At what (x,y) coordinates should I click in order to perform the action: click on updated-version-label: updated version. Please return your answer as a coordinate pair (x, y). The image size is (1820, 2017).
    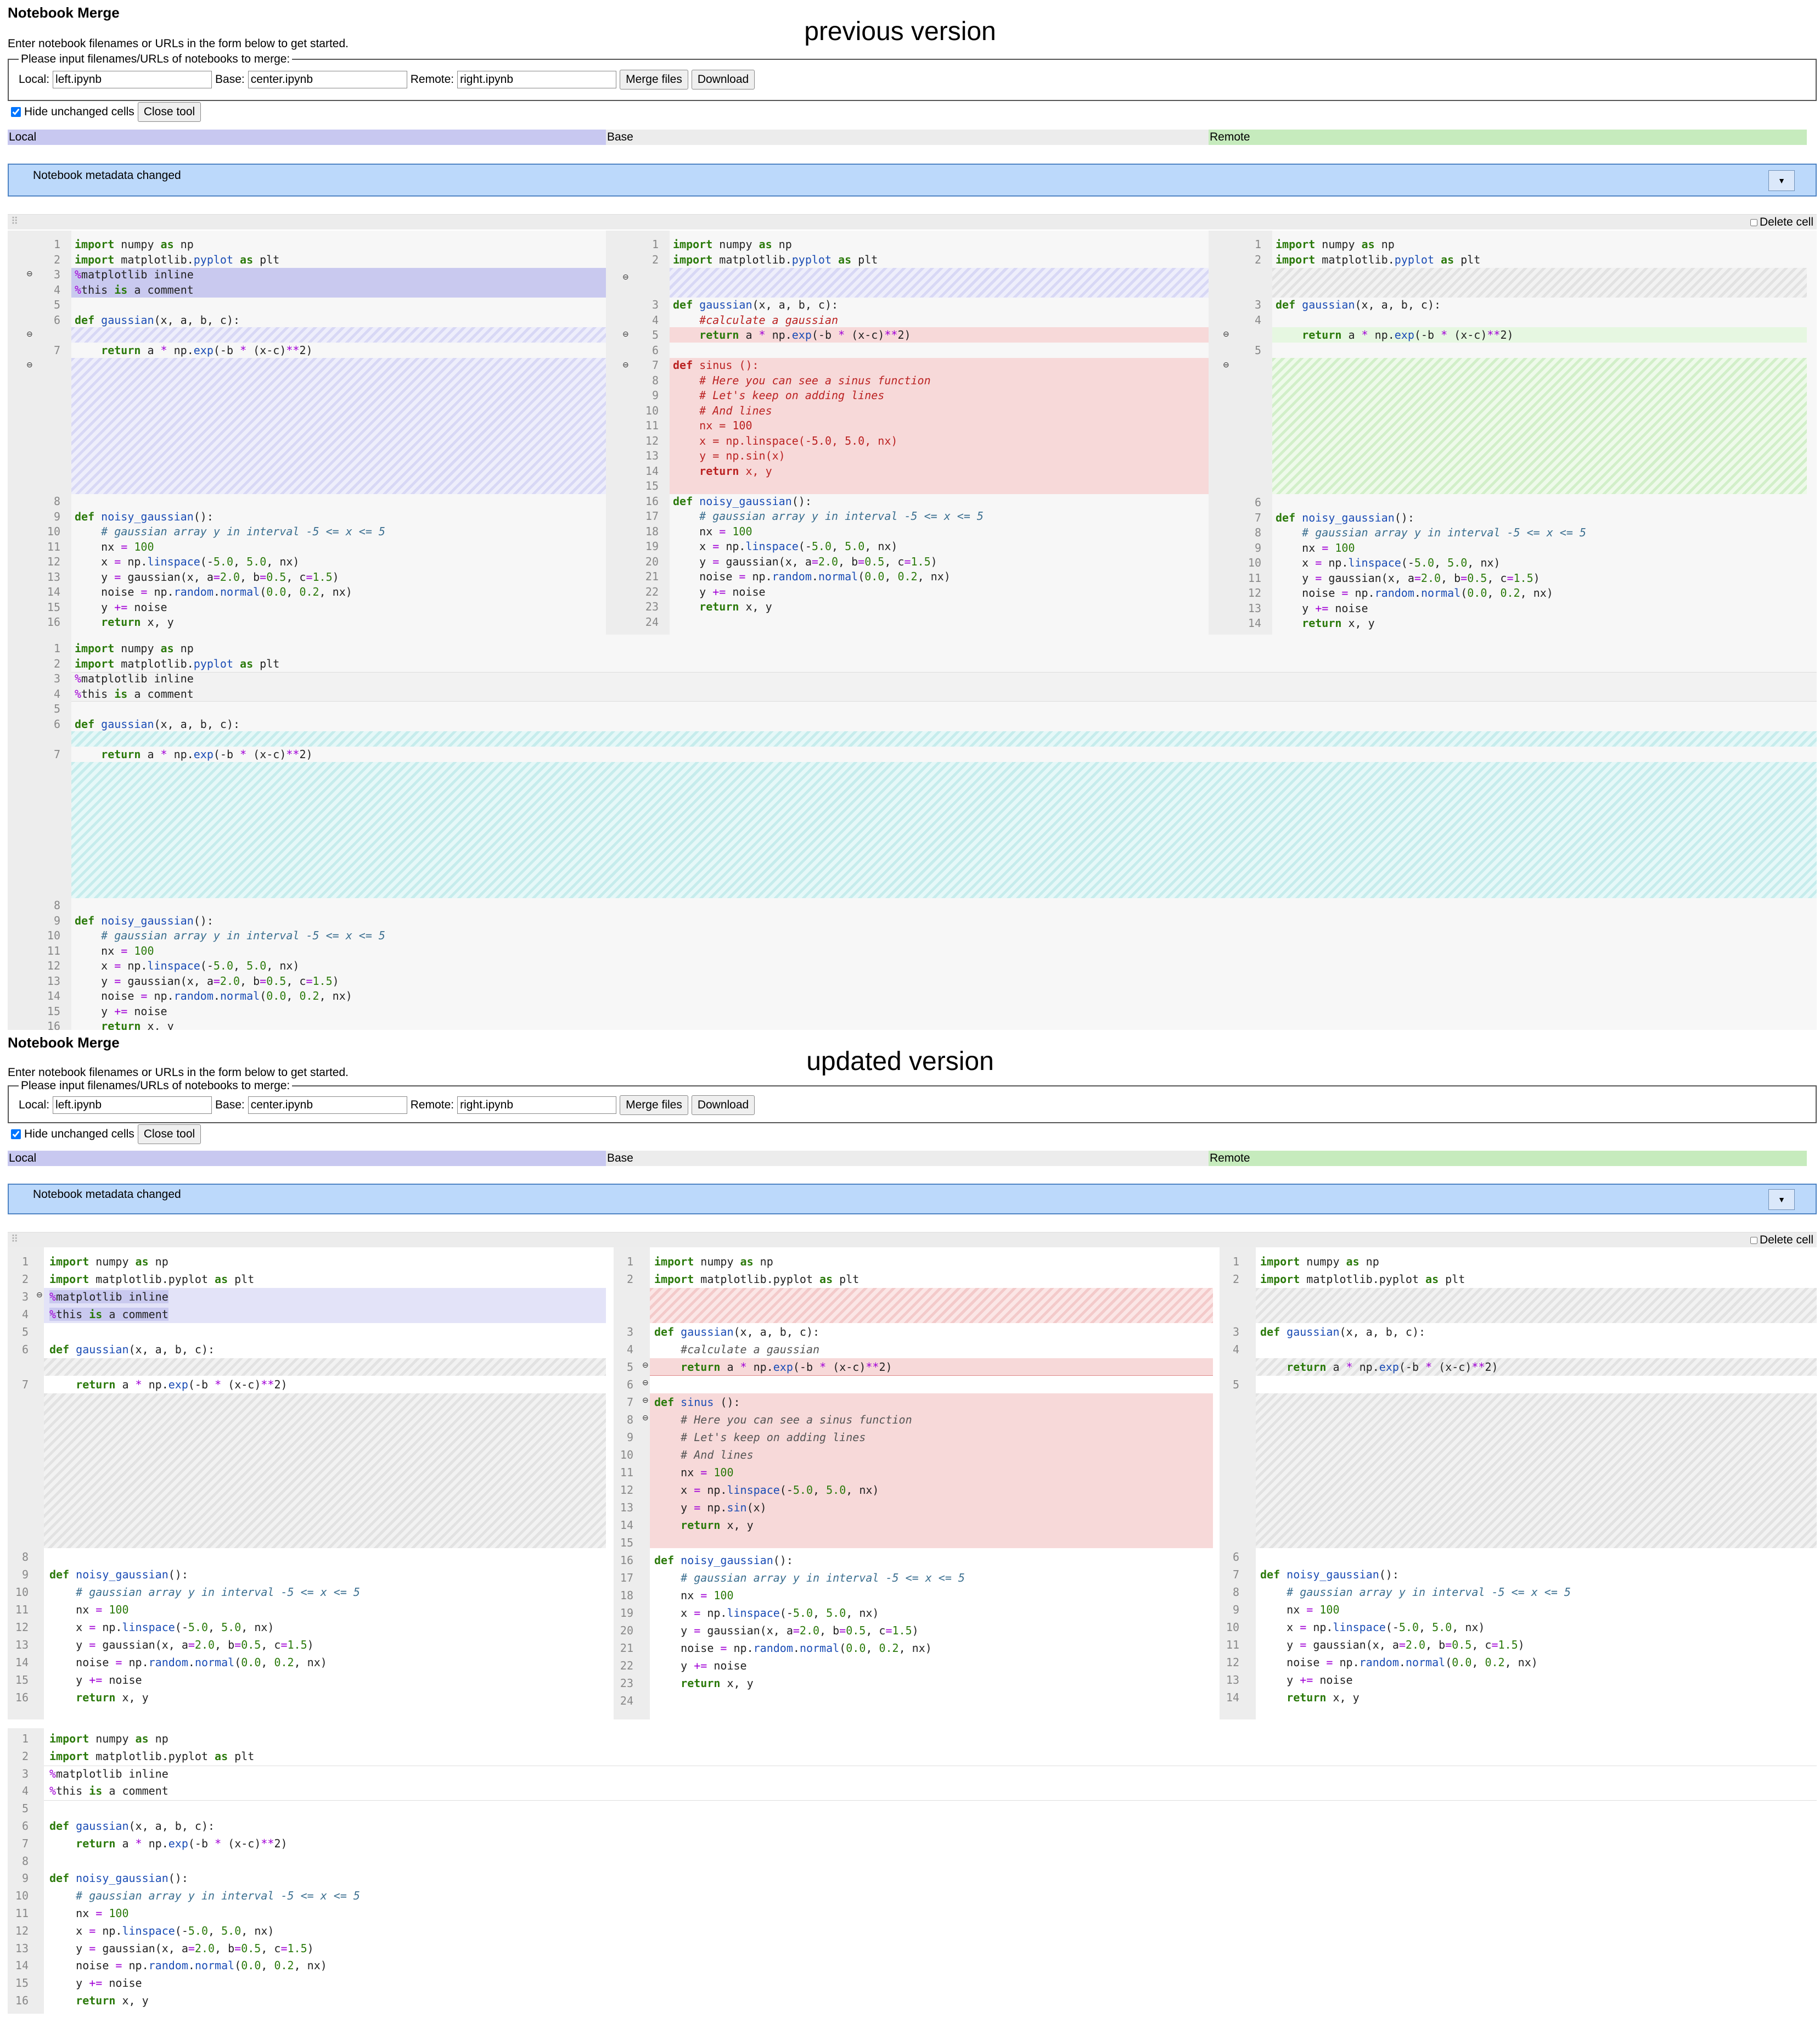
    Looking at the image, I should click on (900, 1061).